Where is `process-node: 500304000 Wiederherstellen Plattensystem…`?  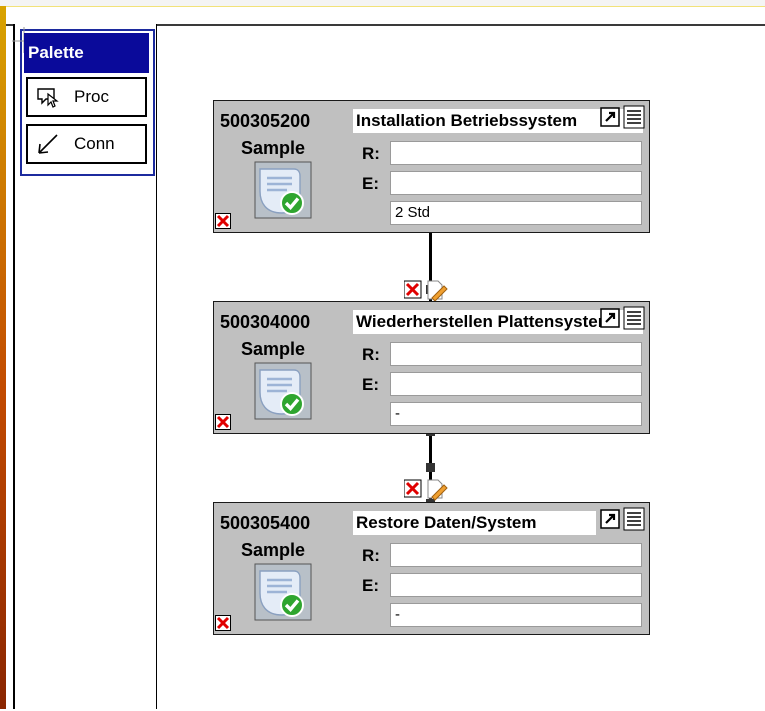 process-node: 500304000 Wiederherstellen Plattensystem… is located at coordinates (431, 367).